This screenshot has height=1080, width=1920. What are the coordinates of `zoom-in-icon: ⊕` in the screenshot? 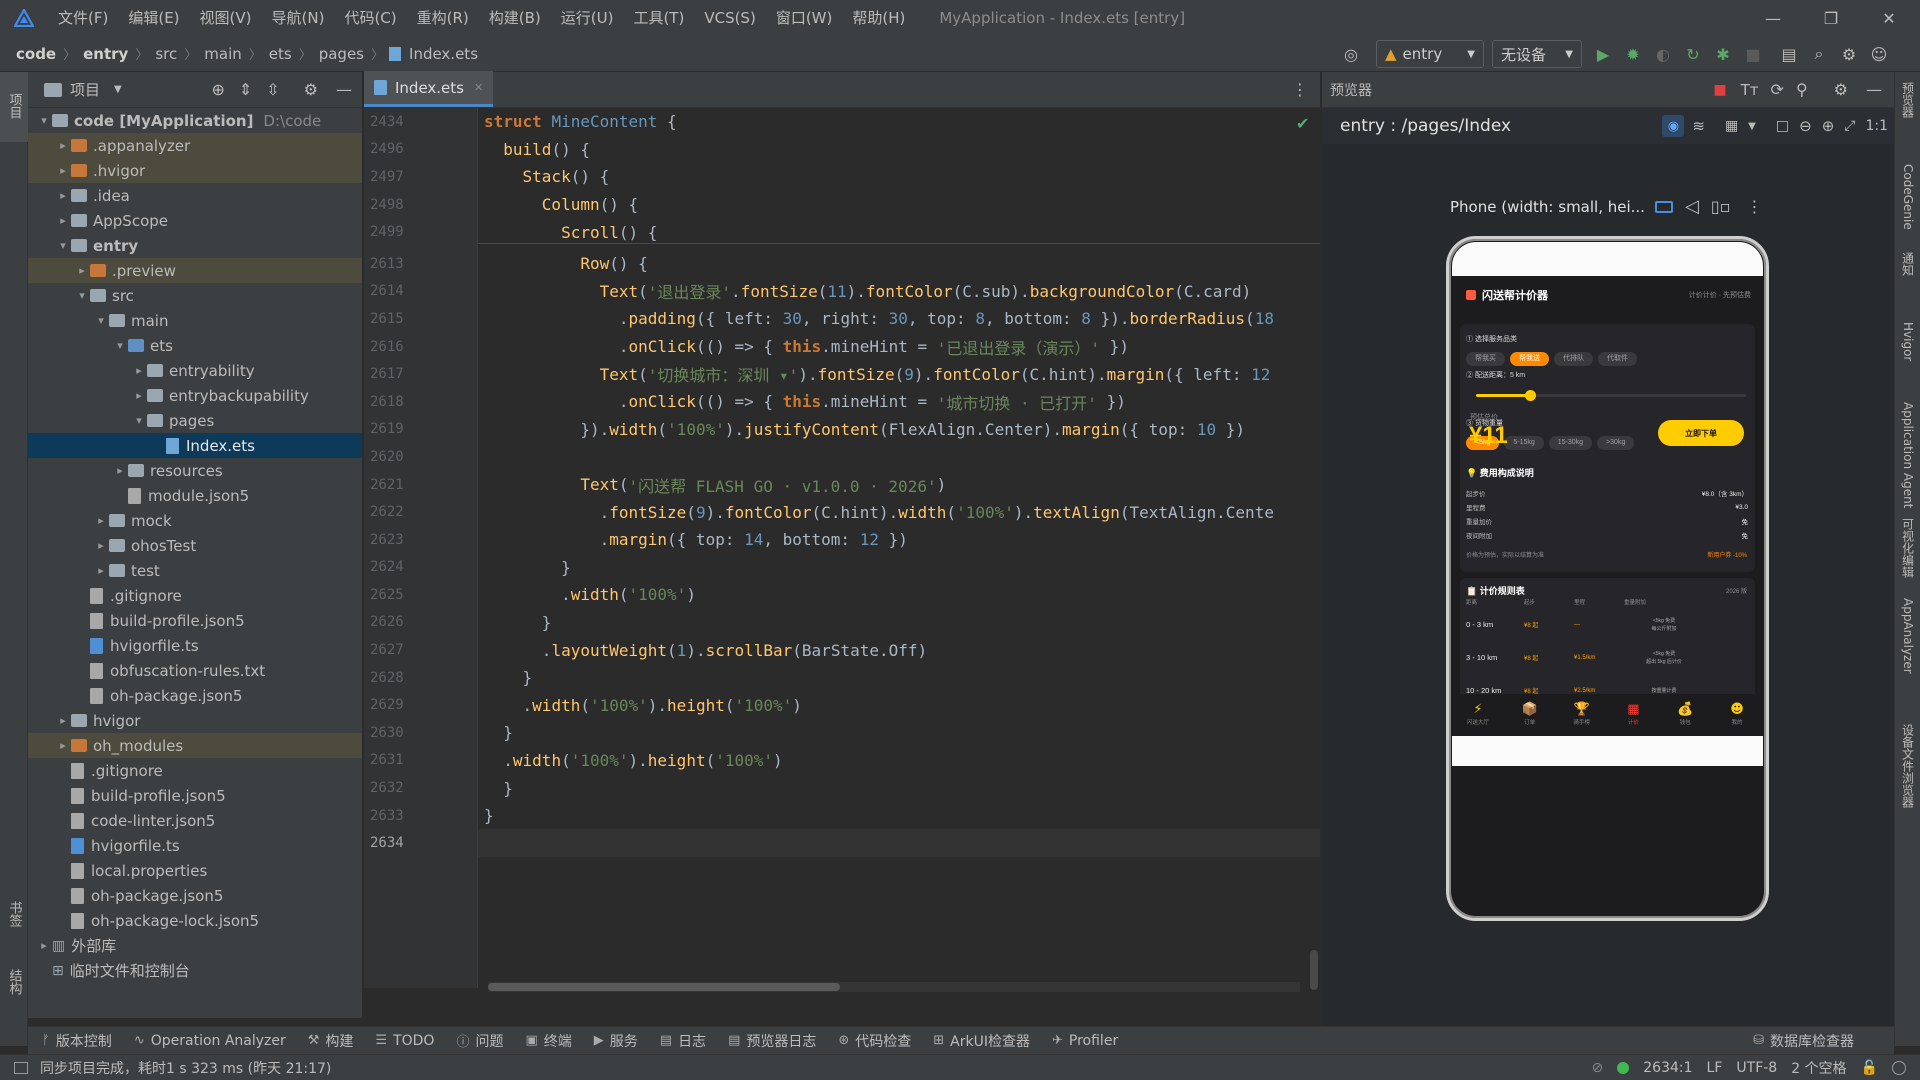 It's located at (1828, 126).